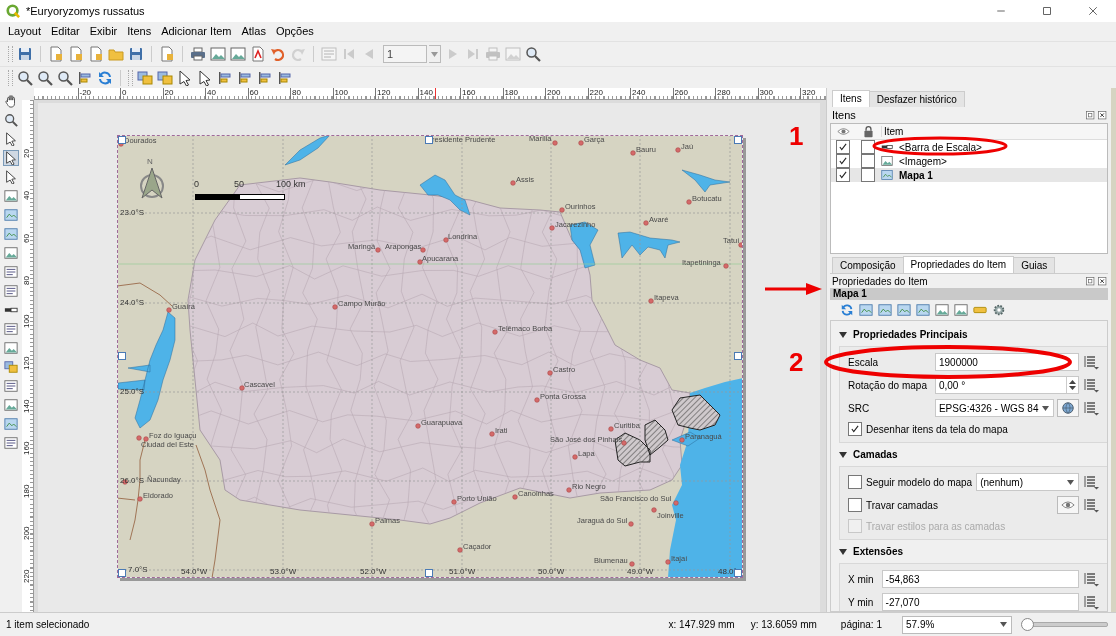 This screenshot has width=1116, height=636. Describe the element at coordinates (65, 31) in the screenshot. I see `menu-item: Editar` at that location.